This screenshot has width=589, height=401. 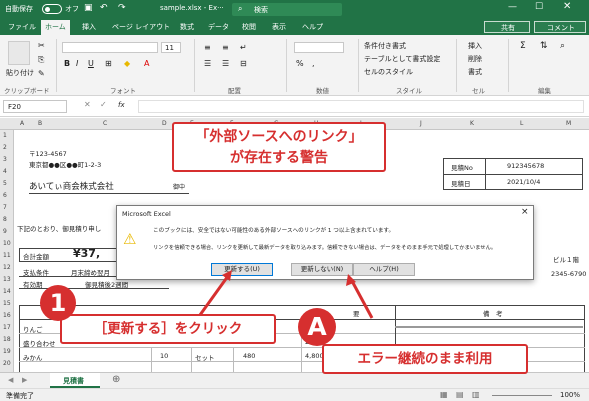 I want to click on stepA-badge: A, so click(x=317, y=327).